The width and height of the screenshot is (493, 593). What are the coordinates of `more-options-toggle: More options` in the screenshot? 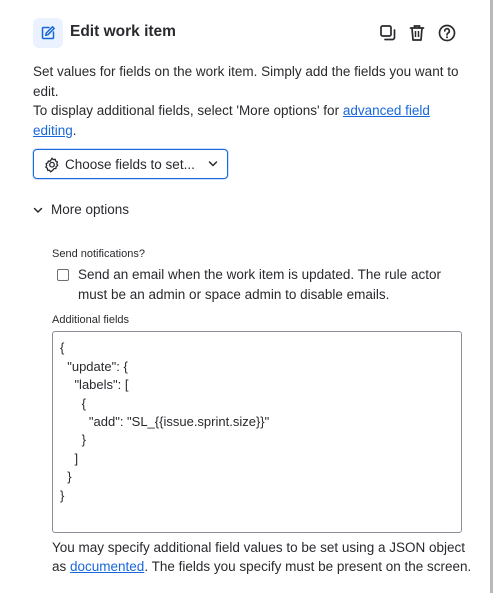 It's located at (93, 211).